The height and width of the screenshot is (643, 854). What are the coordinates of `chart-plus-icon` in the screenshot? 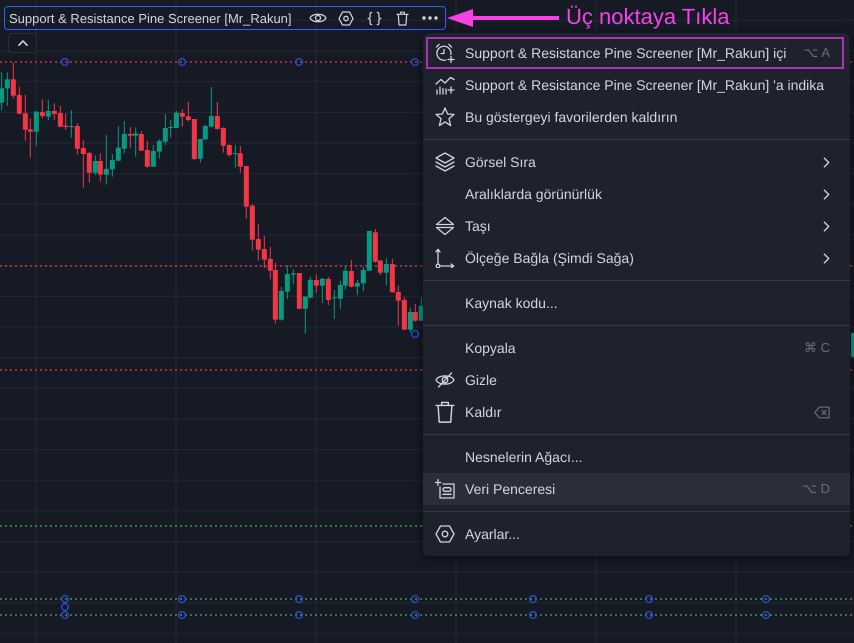 It's located at (445, 85).